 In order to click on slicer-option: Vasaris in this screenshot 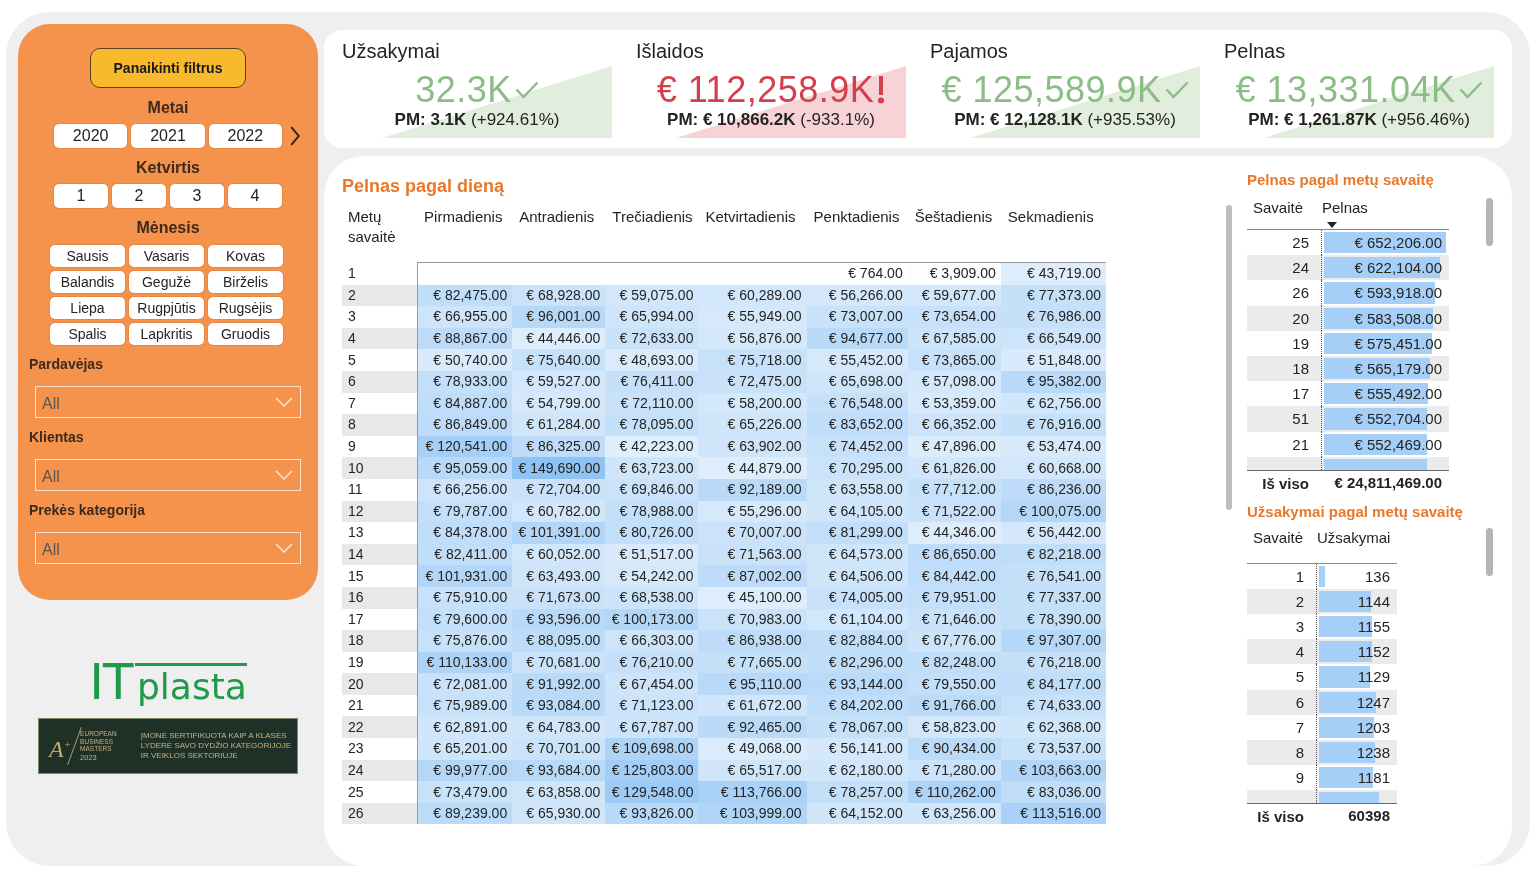, I will do `click(166, 256)`.